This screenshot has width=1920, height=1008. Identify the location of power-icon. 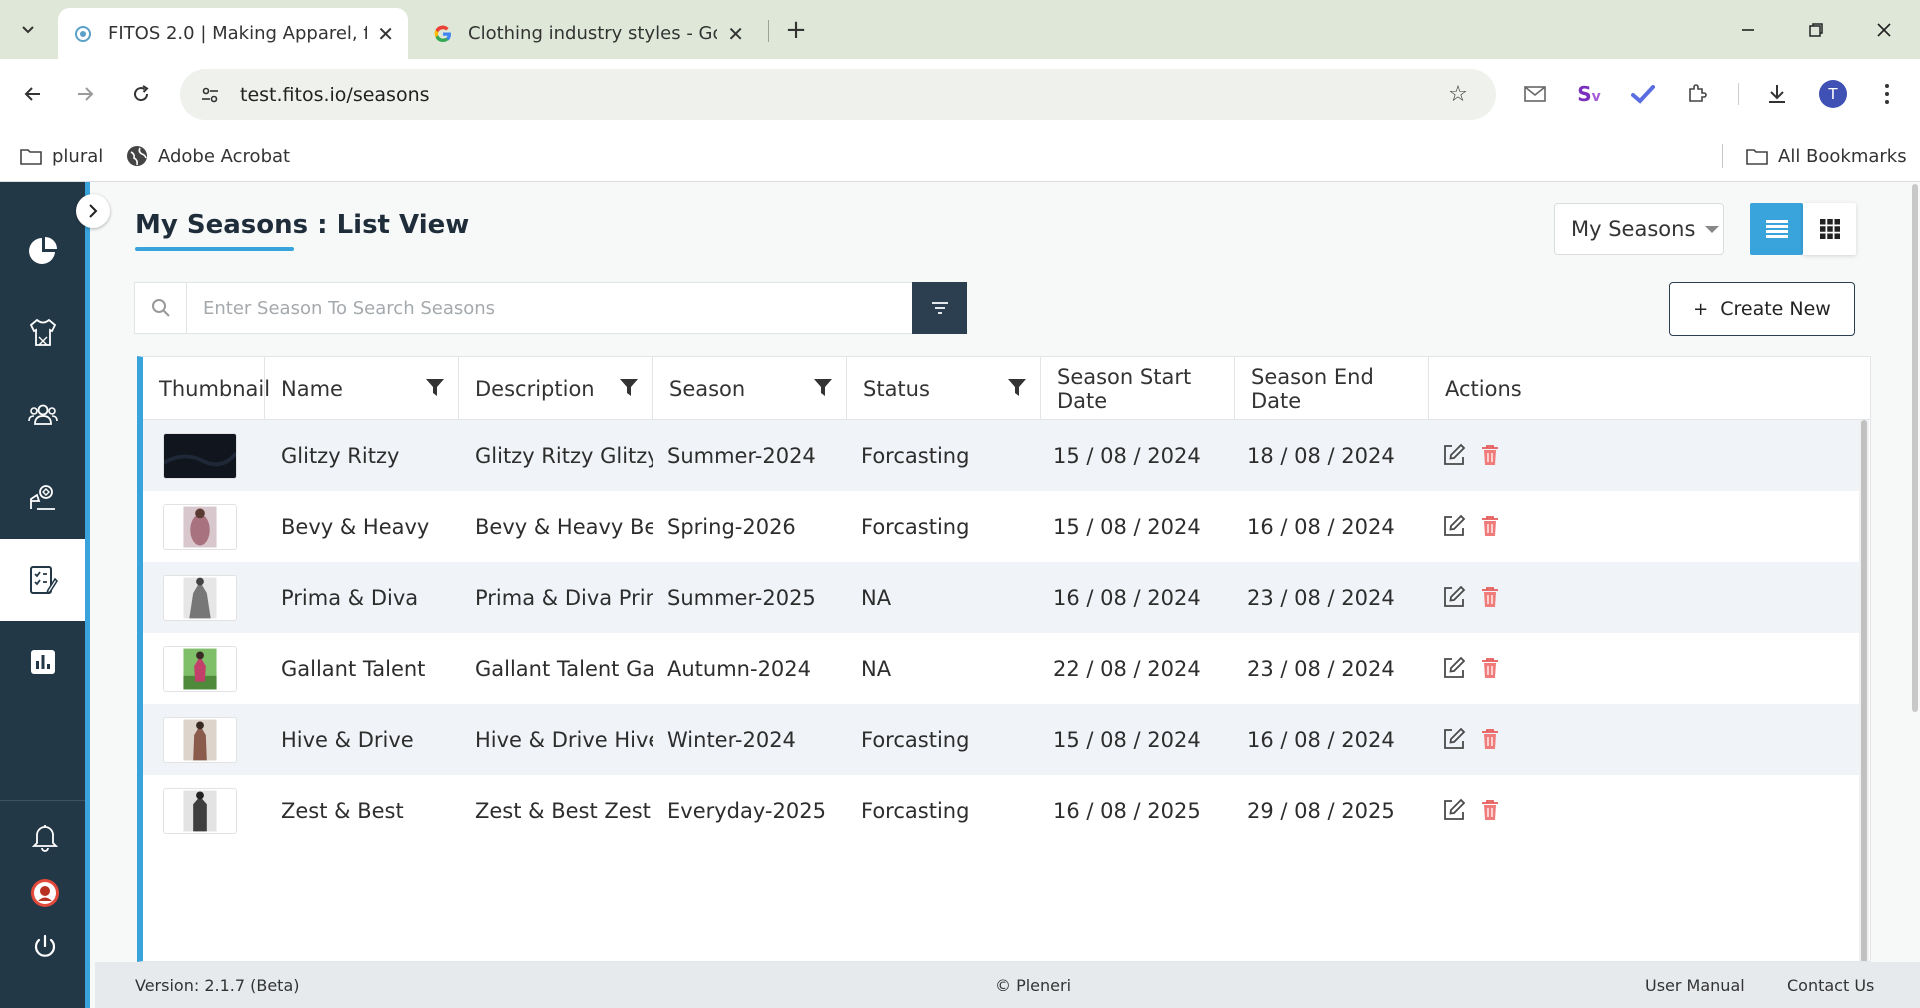
(45, 945).